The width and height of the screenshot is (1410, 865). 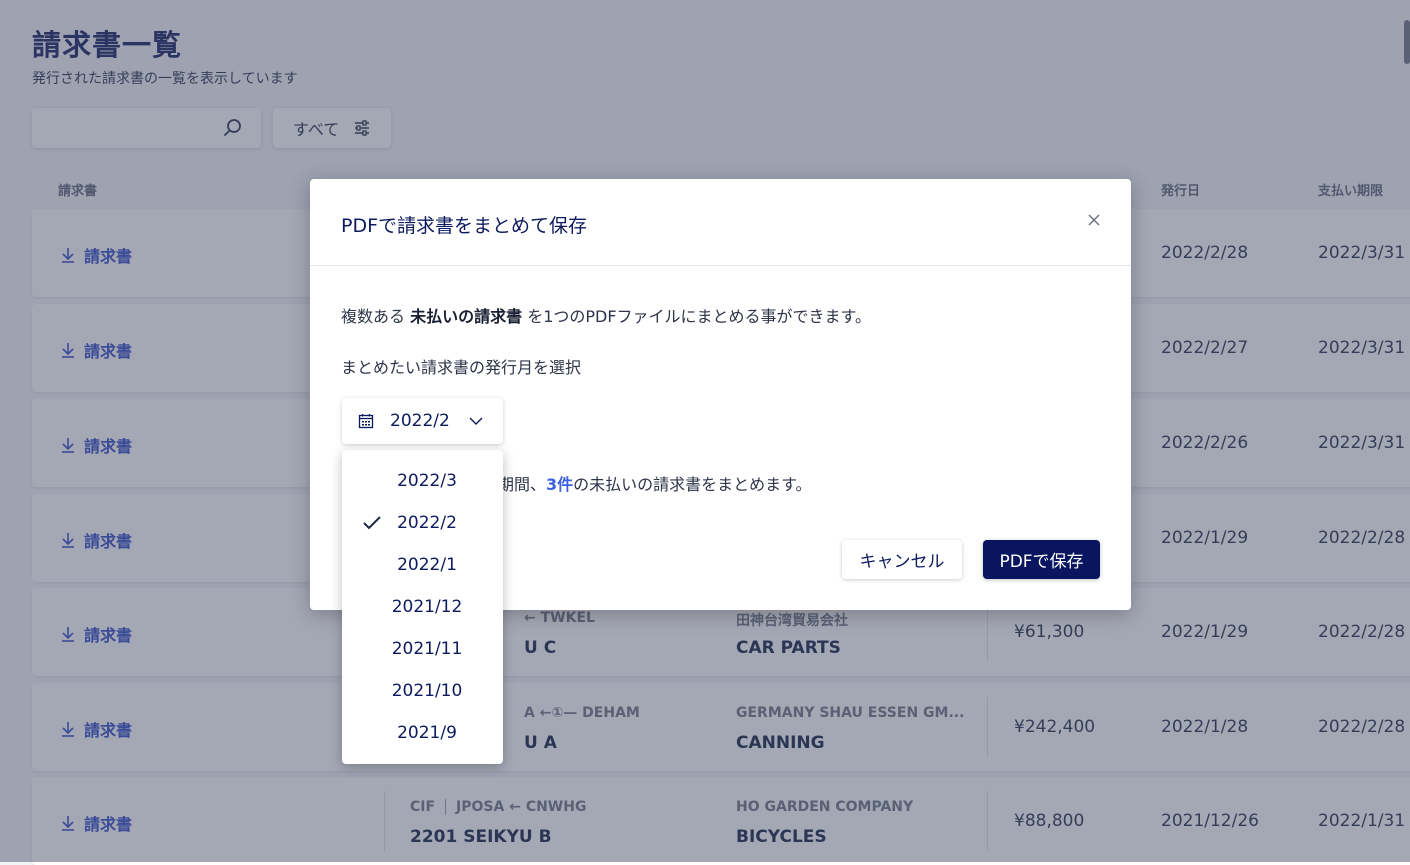 I want to click on month-option-label: 2021/11, so click(x=427, y=649).